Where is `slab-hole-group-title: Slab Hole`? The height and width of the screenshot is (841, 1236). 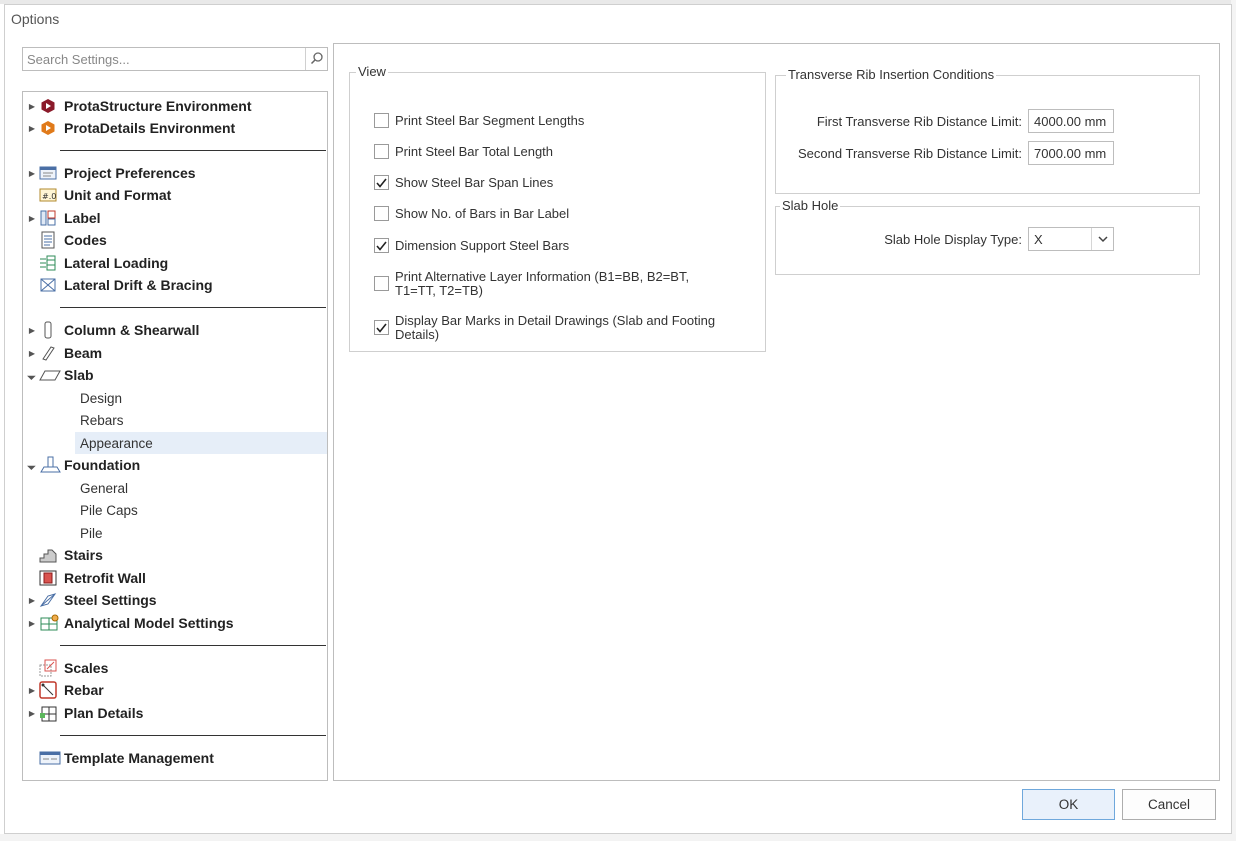
slab-hole-group-title: Slab Hole is located at coordinates (810, 205).